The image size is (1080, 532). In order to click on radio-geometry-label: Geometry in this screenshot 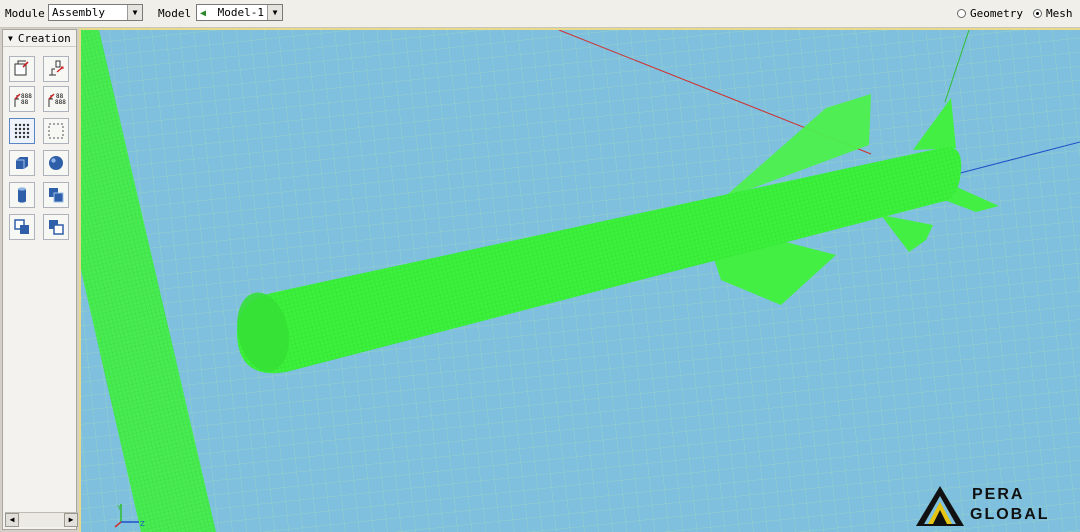, I will do `click(996, 13)`.